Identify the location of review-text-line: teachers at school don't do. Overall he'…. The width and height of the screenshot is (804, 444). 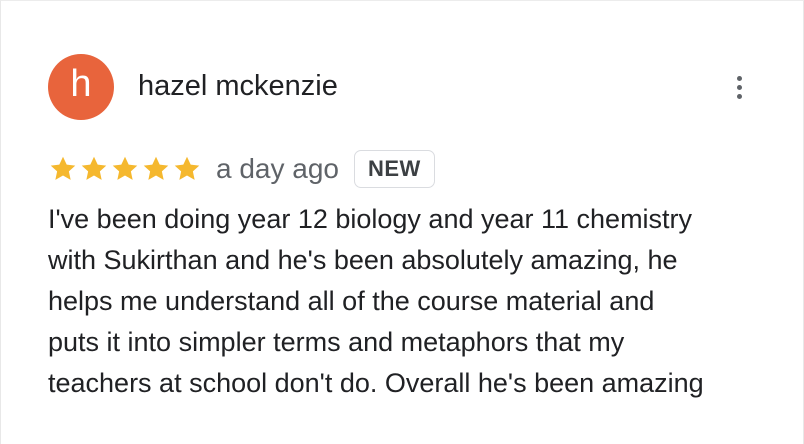
(376, 383).